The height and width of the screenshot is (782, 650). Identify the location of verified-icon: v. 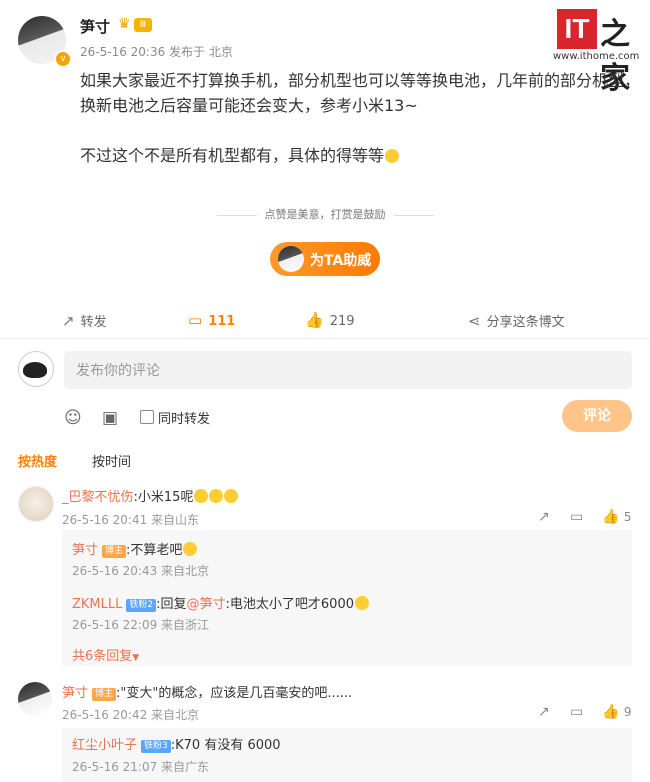
(63, 59).